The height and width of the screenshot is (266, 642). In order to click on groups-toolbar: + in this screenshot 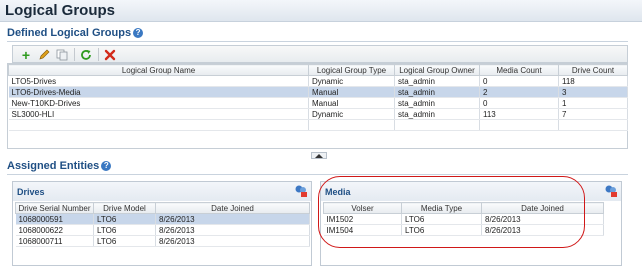, I will do `click(320, 54)`.